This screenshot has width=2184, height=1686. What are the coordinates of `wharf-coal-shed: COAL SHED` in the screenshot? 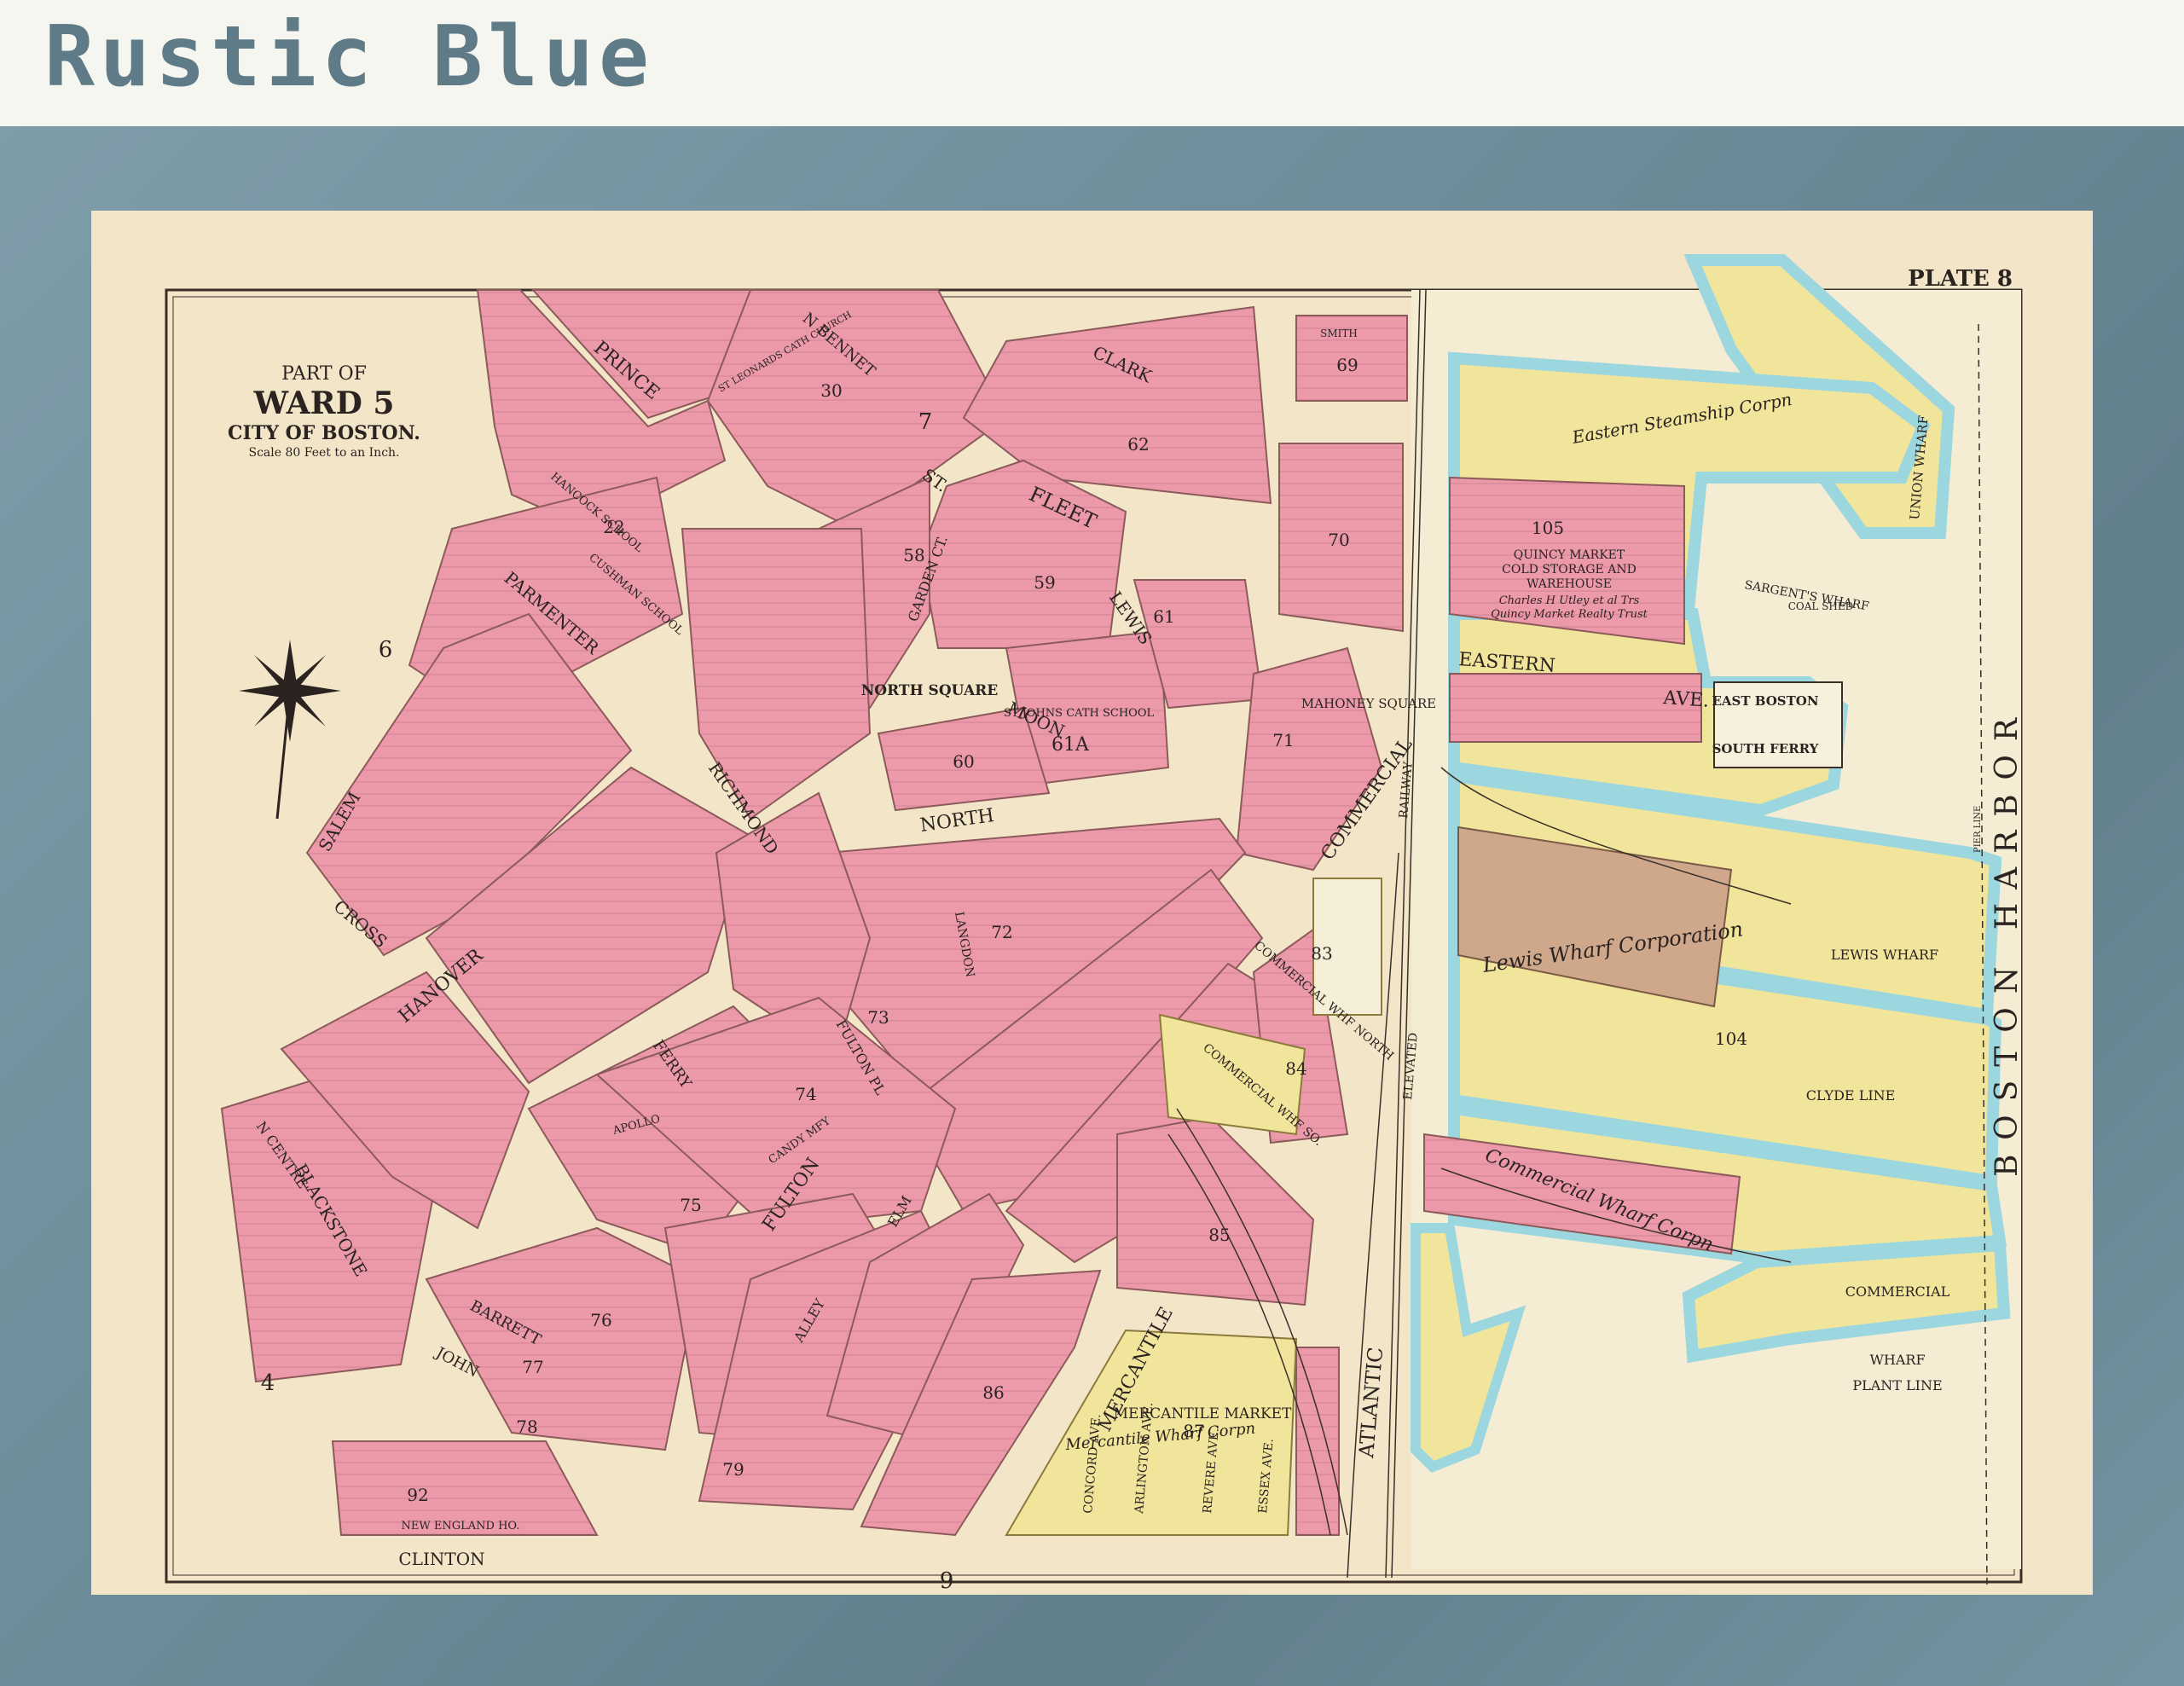 It's located at (1821, 606).